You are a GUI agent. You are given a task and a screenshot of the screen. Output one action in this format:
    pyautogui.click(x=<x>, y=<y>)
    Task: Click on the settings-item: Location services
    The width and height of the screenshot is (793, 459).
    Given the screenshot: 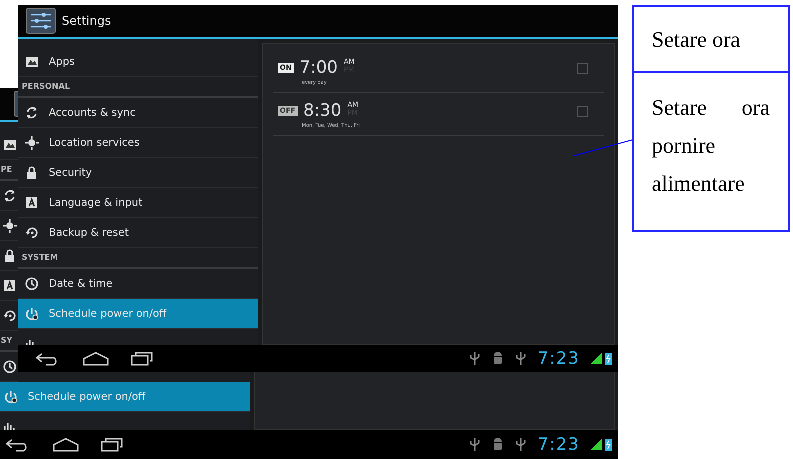 What is the action you would take?
    pyautogui.click(x=138, y=143)
    